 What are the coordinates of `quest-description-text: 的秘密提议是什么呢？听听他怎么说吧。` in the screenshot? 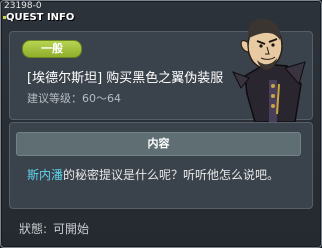 It's located at (171, 175).